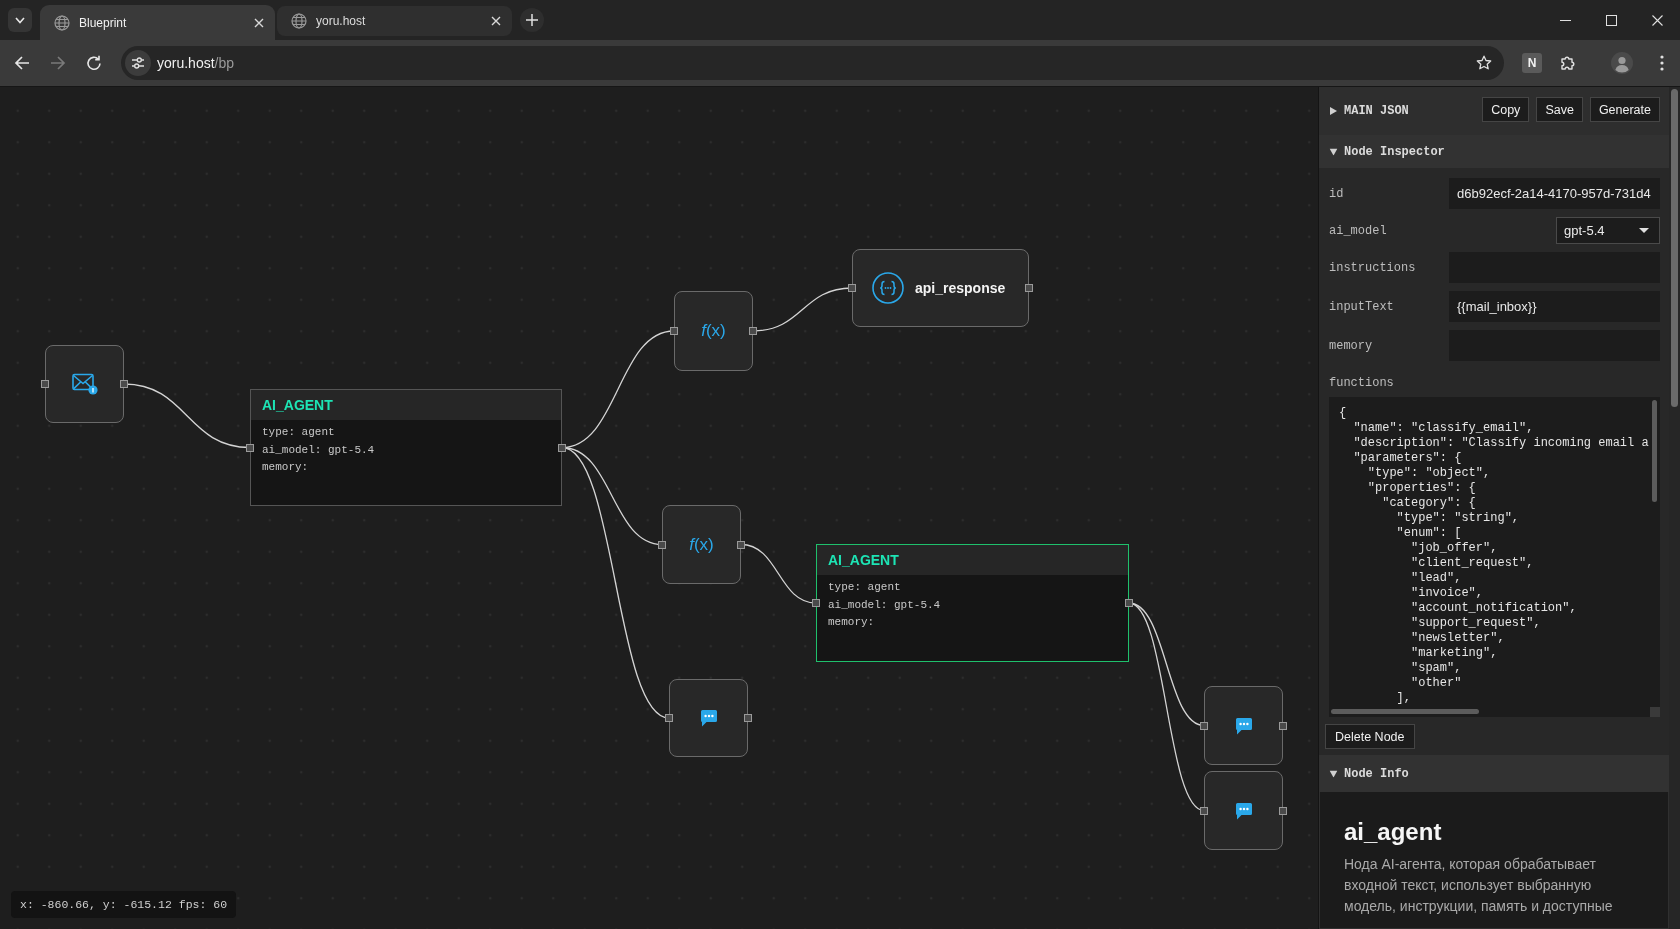 The image size is (1680, 929). What do you see at coordinates (960, 288) in the screenshot?
I see `node-label: api_response` at bounding box center [960, 288].